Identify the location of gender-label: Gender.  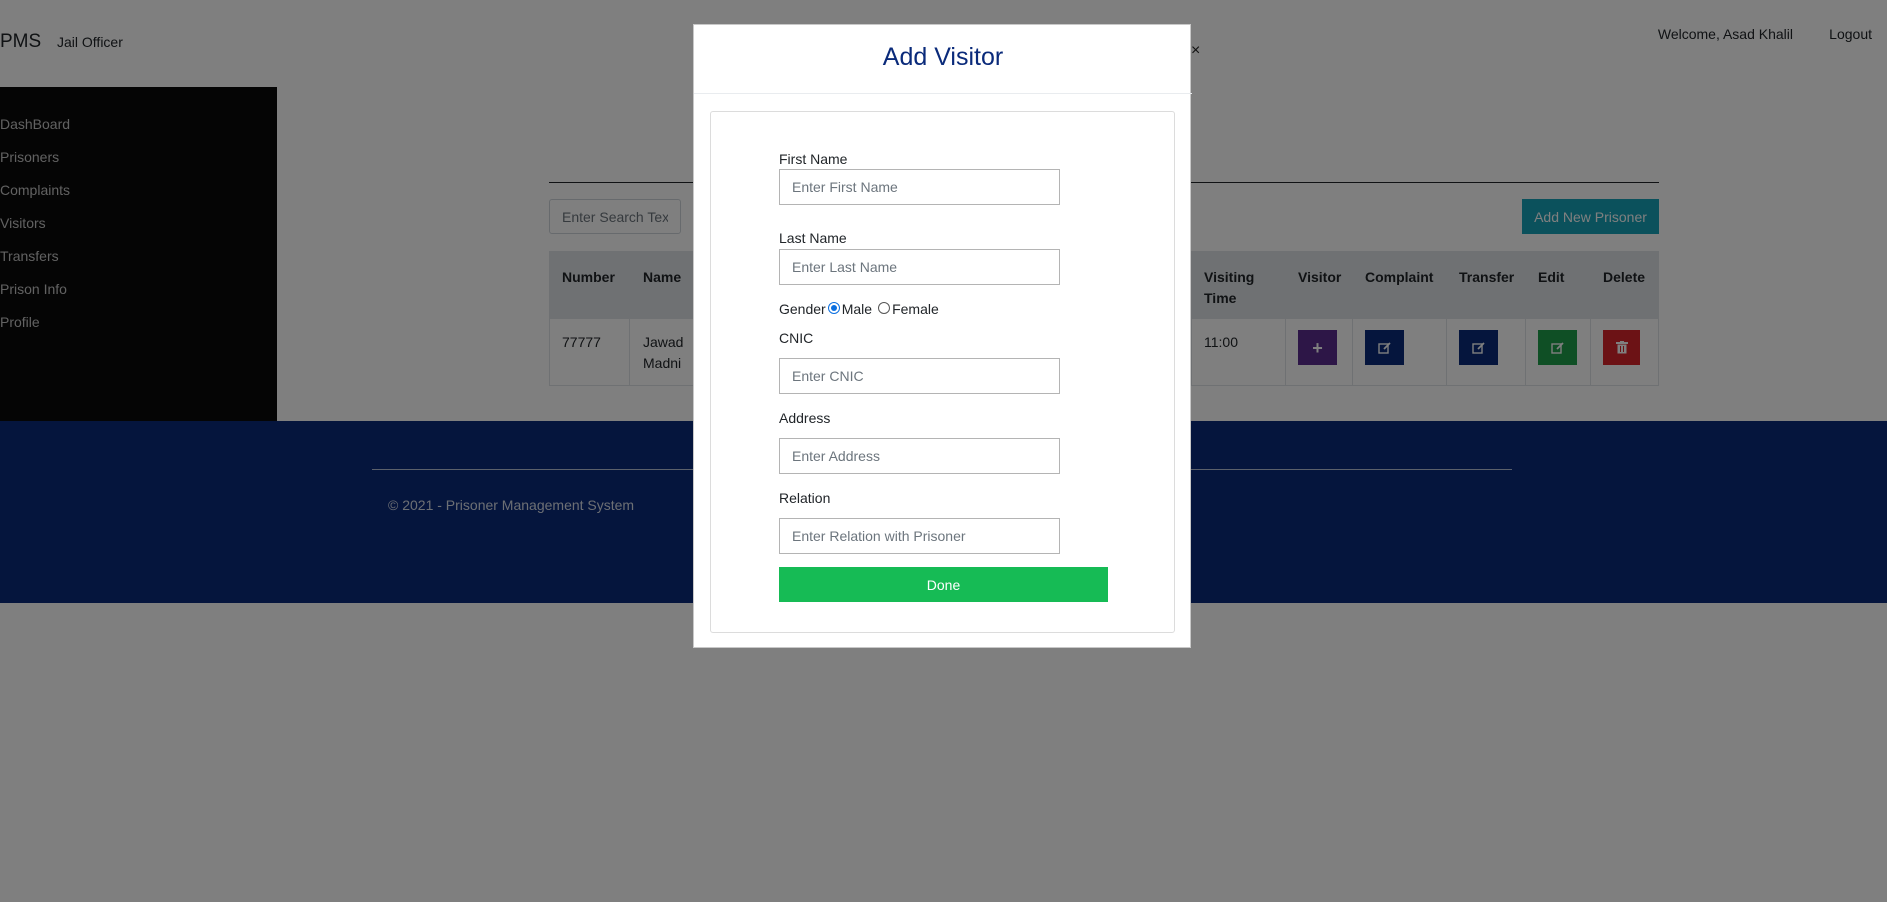
(802, 309).